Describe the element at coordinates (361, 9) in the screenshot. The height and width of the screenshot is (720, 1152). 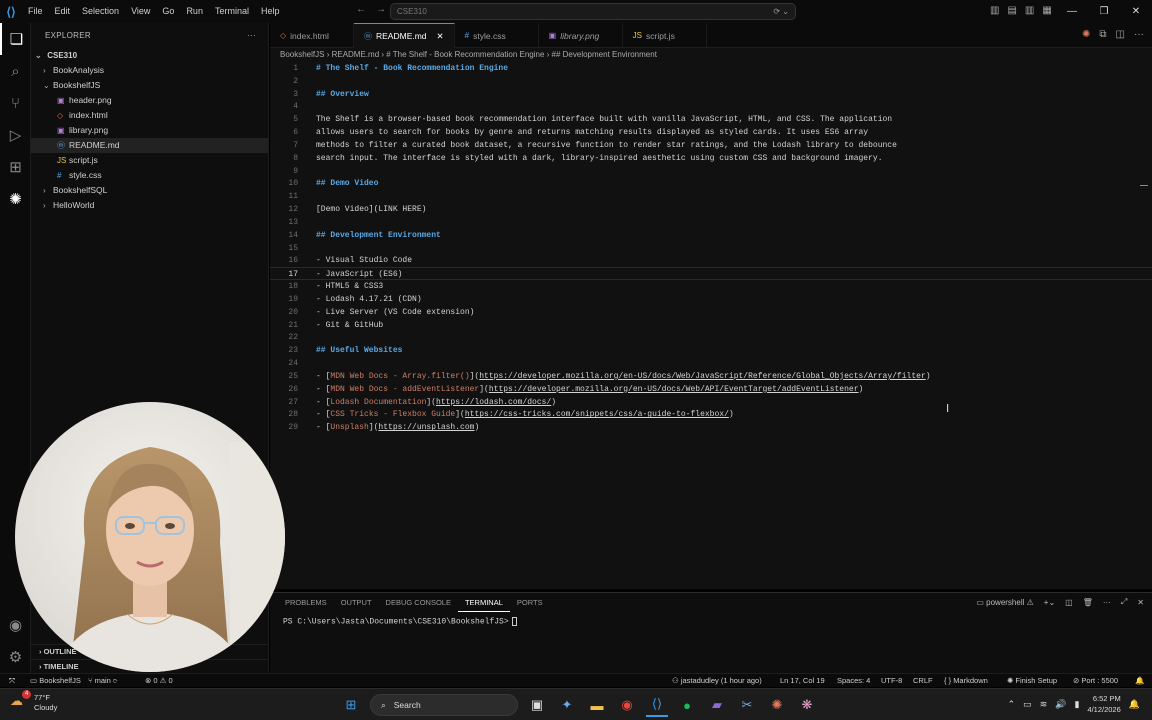
I see `back-arrow-icon: ←` at that location.